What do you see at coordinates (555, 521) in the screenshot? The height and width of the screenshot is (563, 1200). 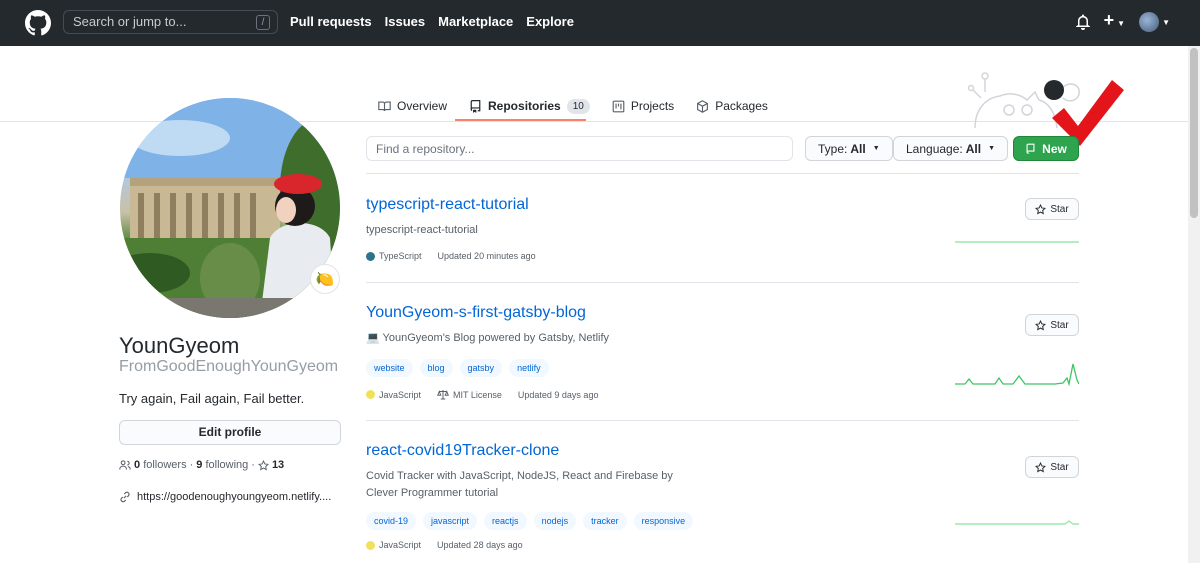 I see `topic-tag: nodejs` at bounding box center [555, 521].